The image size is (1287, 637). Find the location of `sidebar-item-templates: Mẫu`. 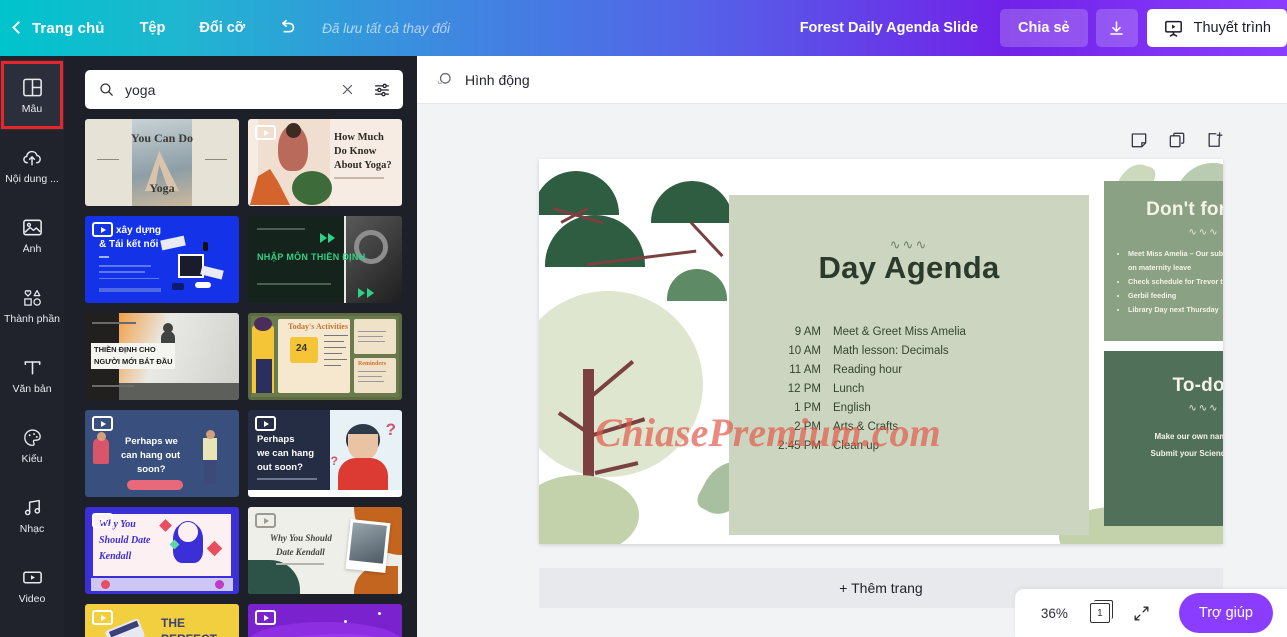

sidebar-item-templates: Mẫu is located at coordinates (32, 95).